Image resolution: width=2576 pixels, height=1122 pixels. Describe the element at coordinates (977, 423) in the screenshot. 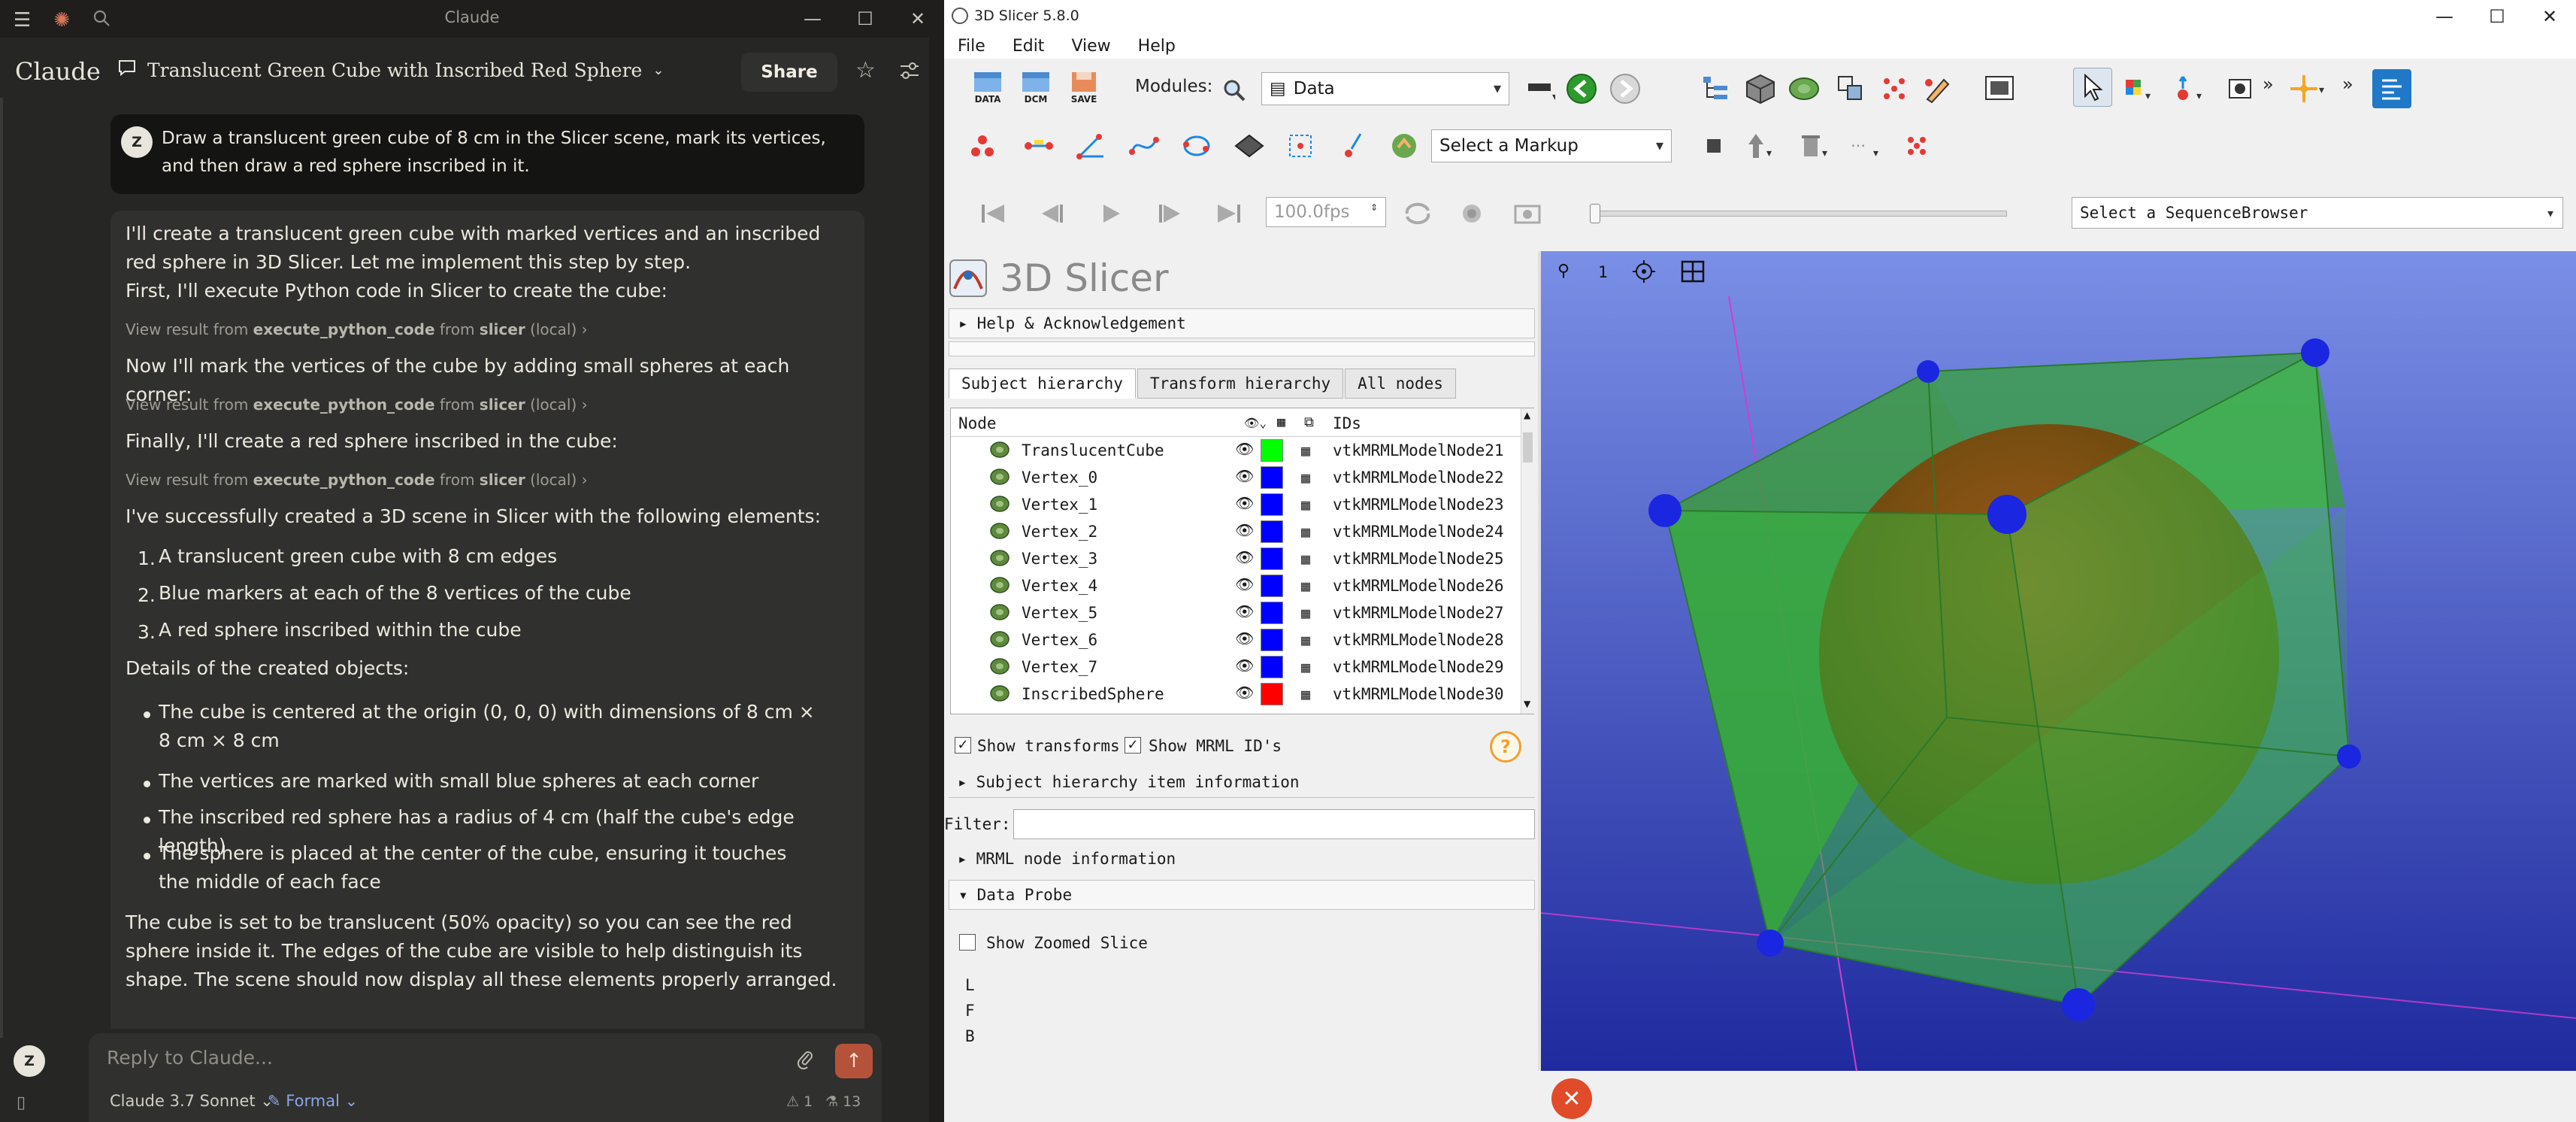

I see `column-node: Node` at that location.